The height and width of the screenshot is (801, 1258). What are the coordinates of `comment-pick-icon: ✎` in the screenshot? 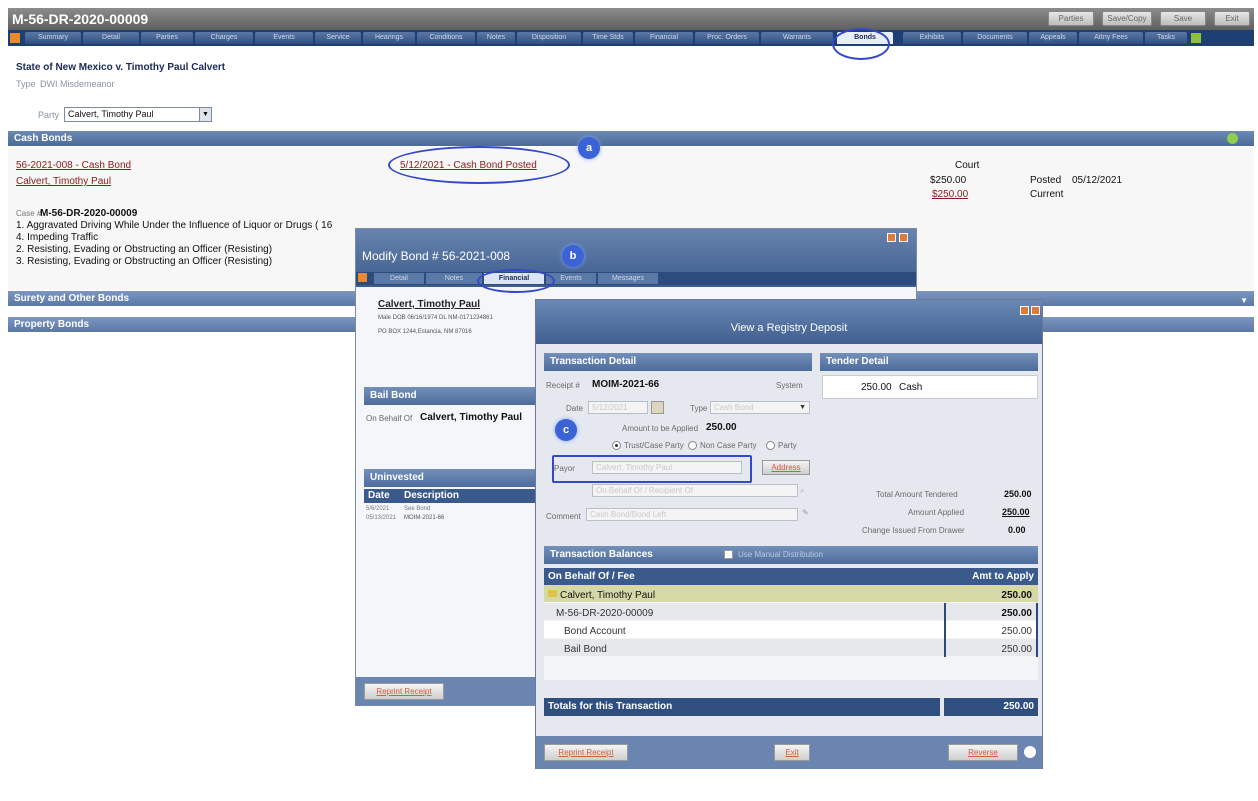 It's located at (805, 512).